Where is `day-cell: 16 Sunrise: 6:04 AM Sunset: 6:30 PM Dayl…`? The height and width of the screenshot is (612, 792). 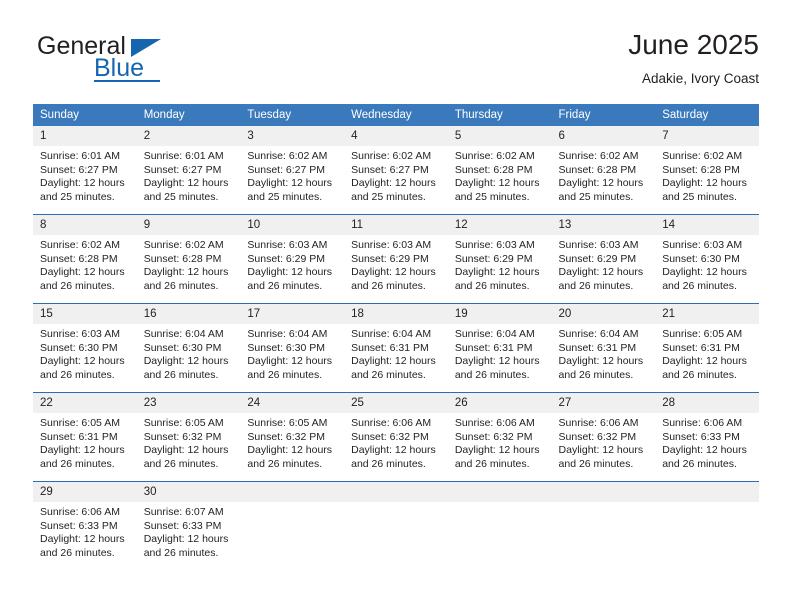 day-cell: 16 Sunrise: 6:04 AM Sunset: 6:30 PM Dayl… is located at coordinates (188, 348).